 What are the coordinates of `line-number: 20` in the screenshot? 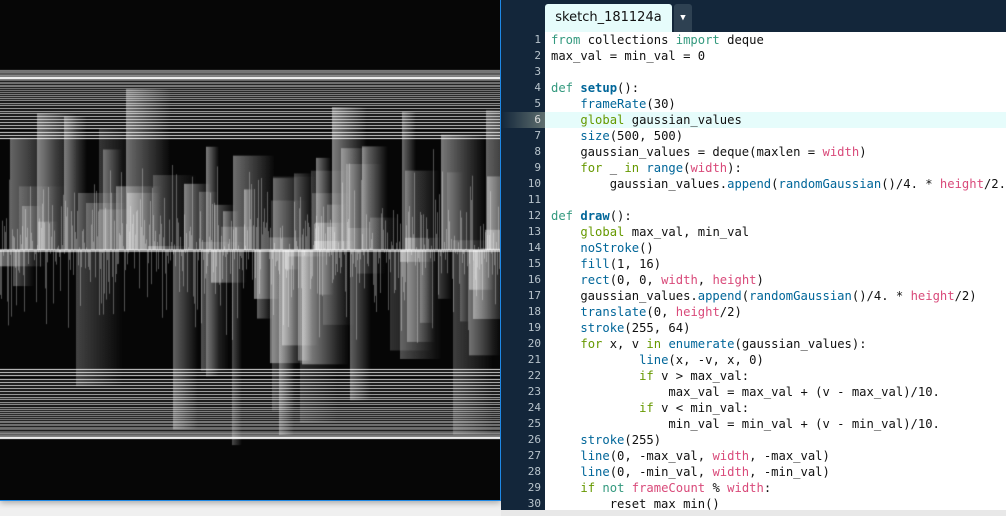 It's located at (534, 343).